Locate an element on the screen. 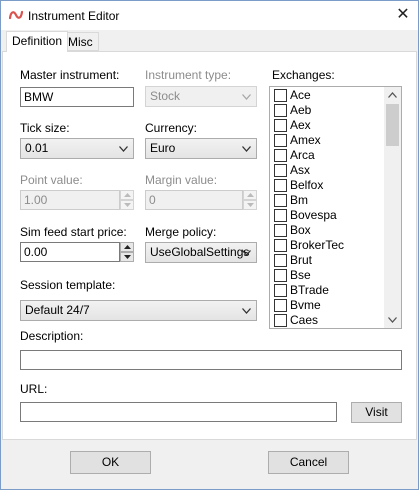 The image size is (419, 490). session-template-select: Default 24/7 is located at coordinates (138, 310).